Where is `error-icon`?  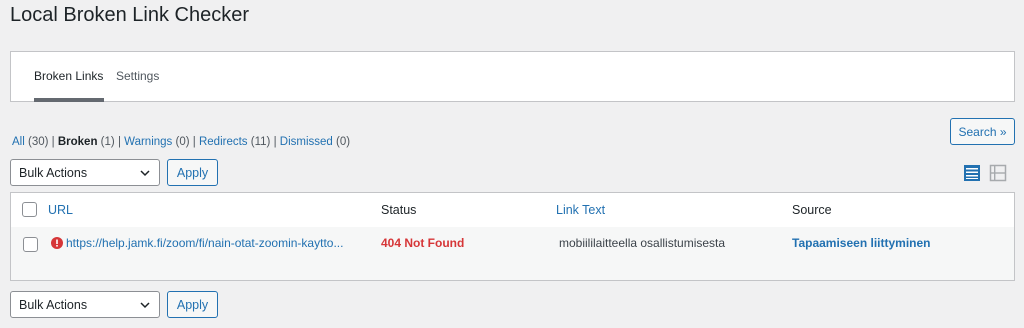
error-icon is located at coordinates (57, 243).